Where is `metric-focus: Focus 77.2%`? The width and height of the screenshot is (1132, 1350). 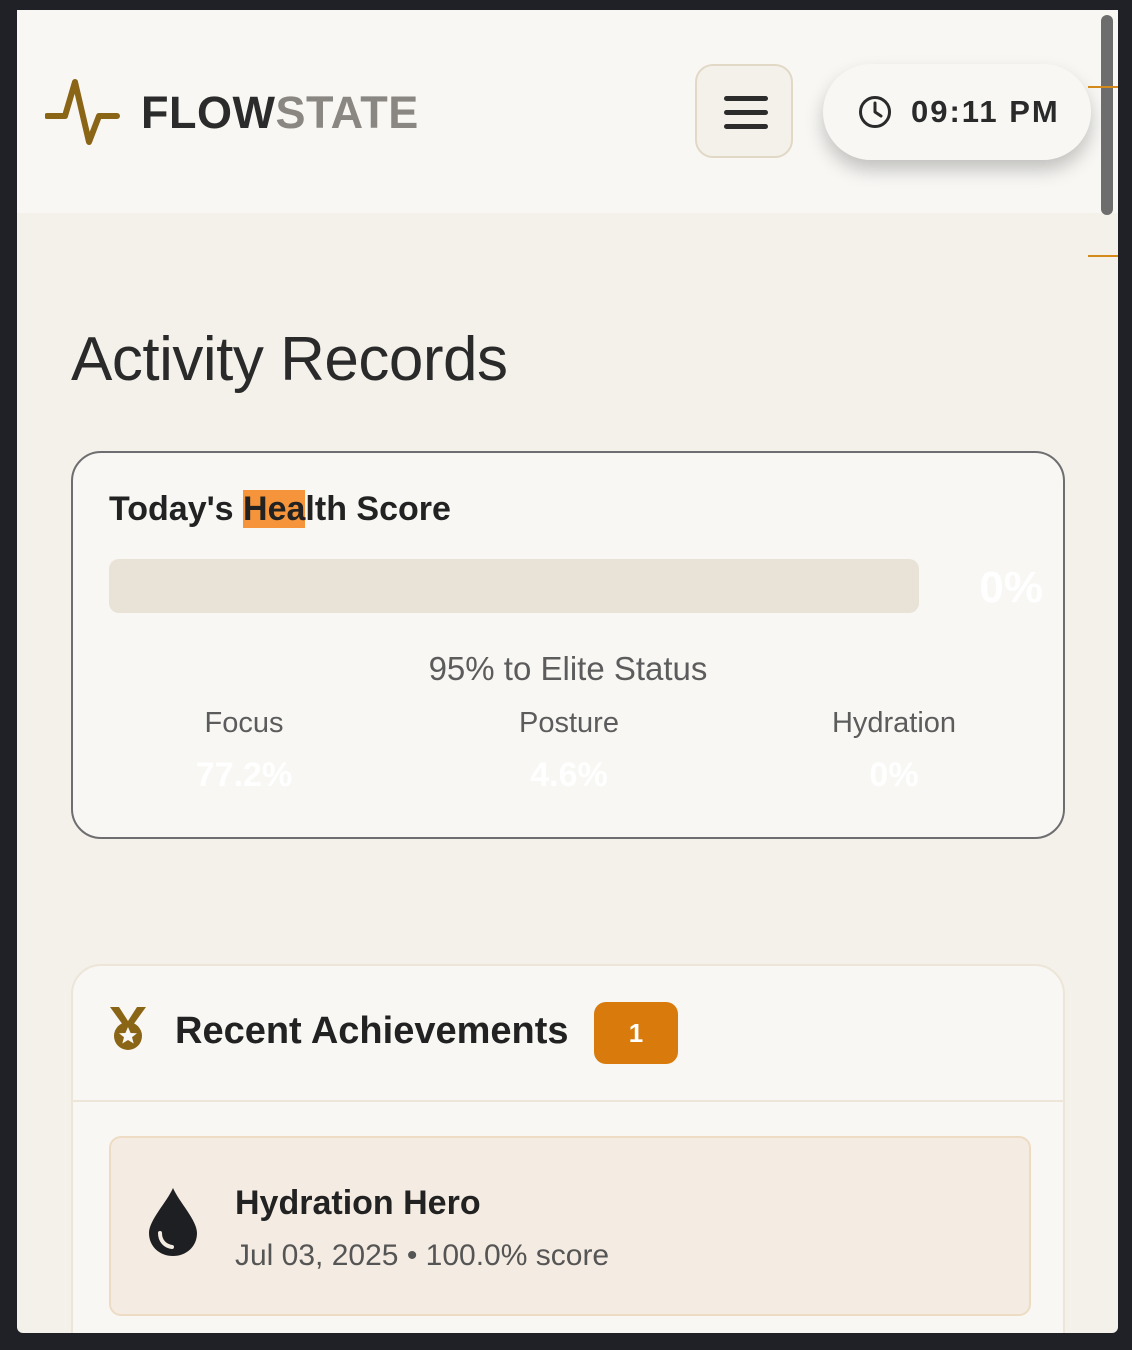
metric-focus: Focus 77.2% is located at coordinates (244, 750).